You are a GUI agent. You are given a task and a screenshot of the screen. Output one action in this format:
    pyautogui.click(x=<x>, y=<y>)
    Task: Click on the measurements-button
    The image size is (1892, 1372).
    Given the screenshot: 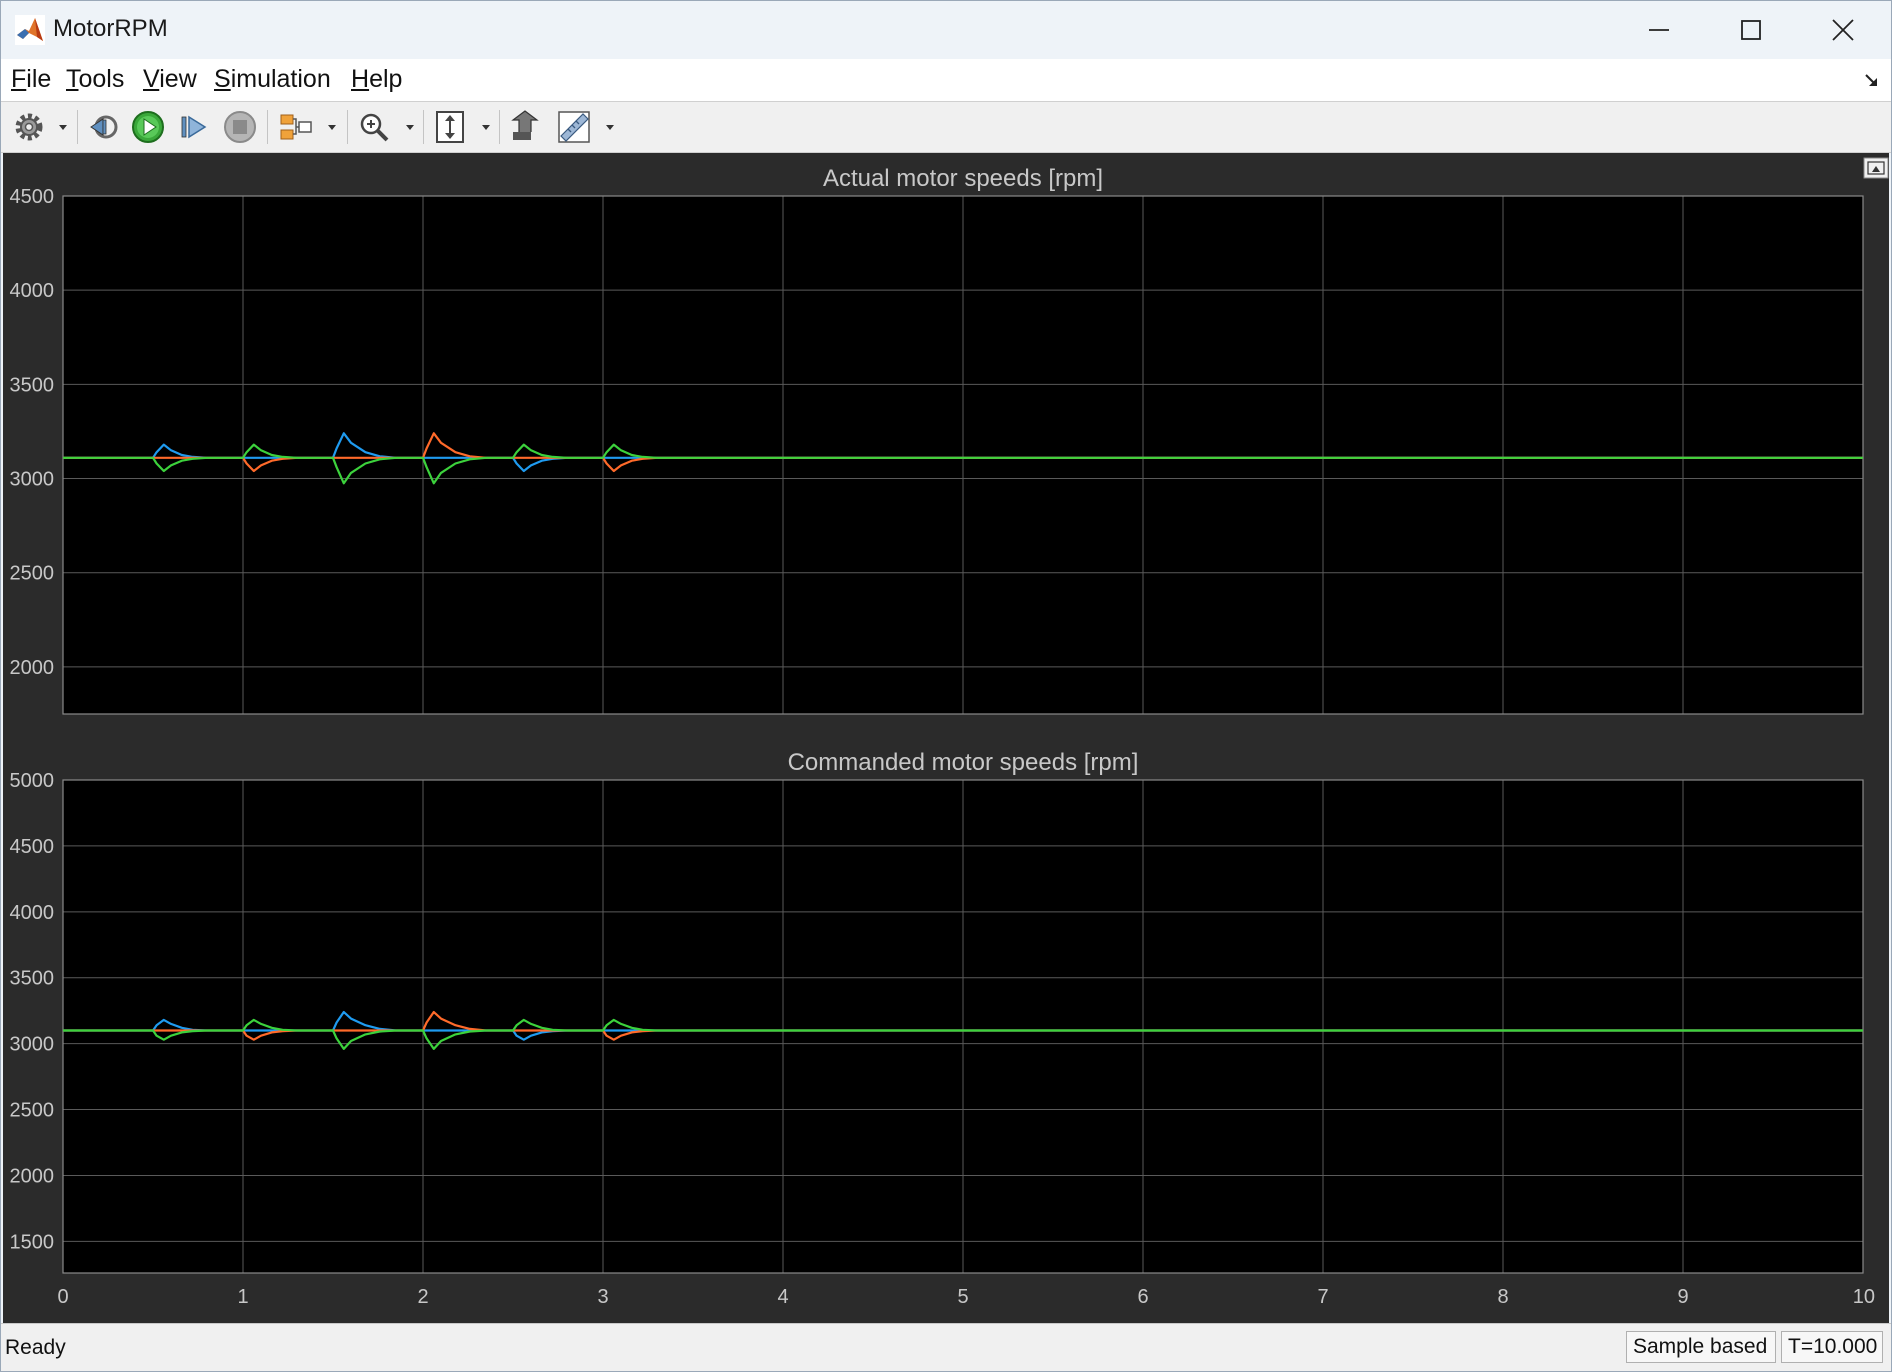 What is the action you would take?
    pyautogui.click(x=574, y=127)
    